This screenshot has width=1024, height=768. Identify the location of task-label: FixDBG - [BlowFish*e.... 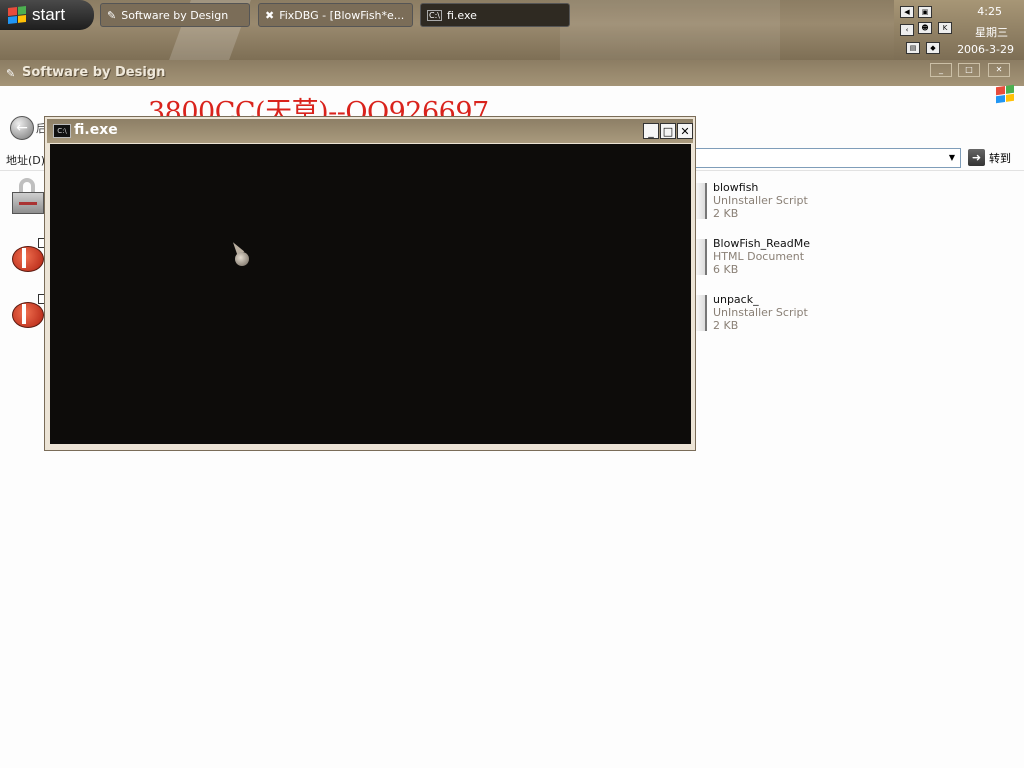
(342, 15).